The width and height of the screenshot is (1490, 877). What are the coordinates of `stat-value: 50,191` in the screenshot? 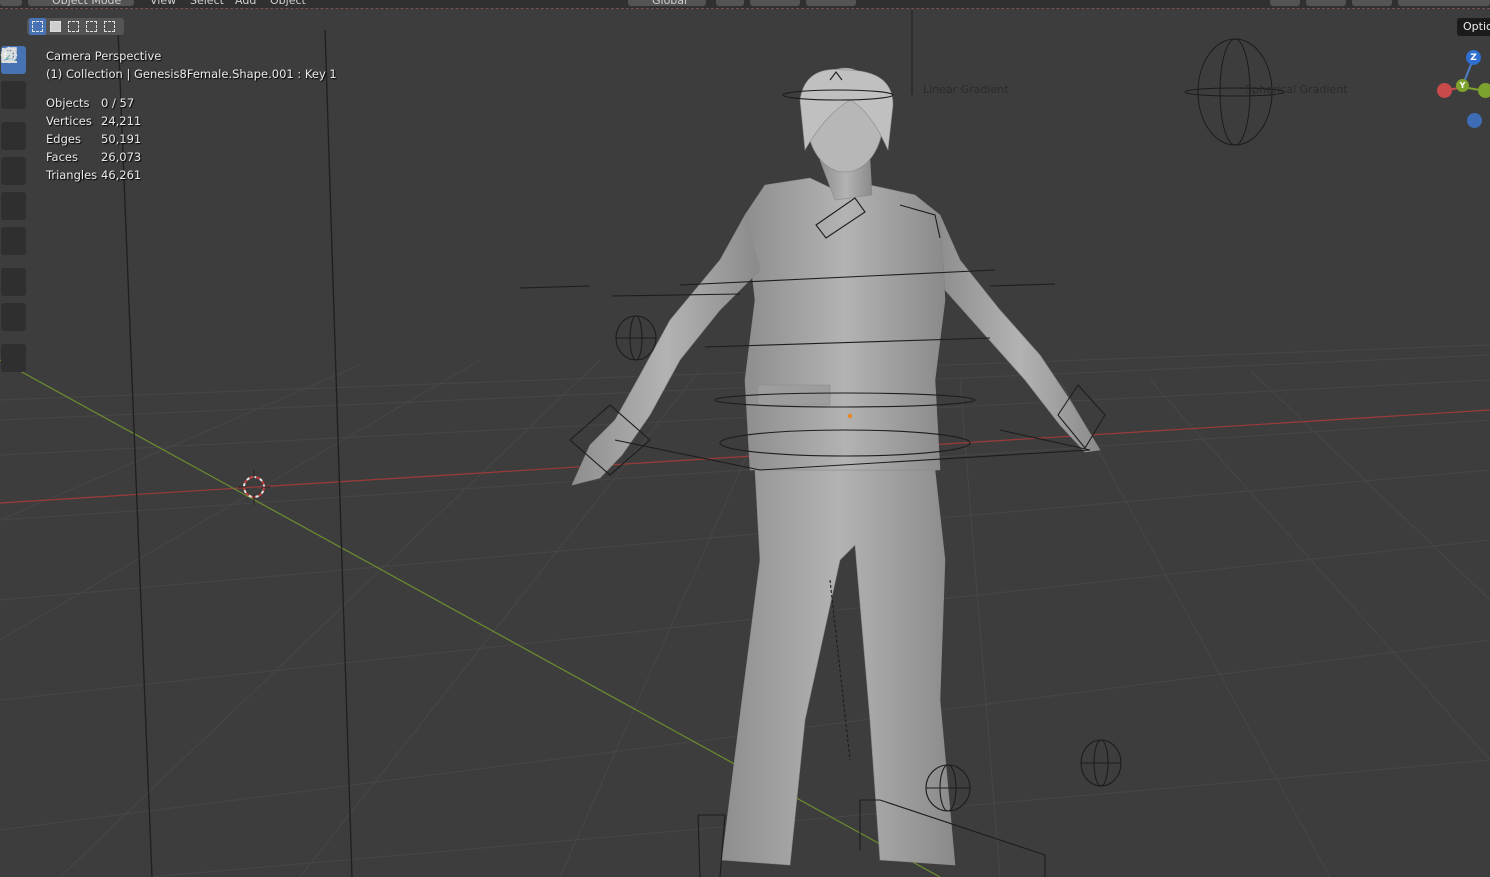 It's located at (121, 139).